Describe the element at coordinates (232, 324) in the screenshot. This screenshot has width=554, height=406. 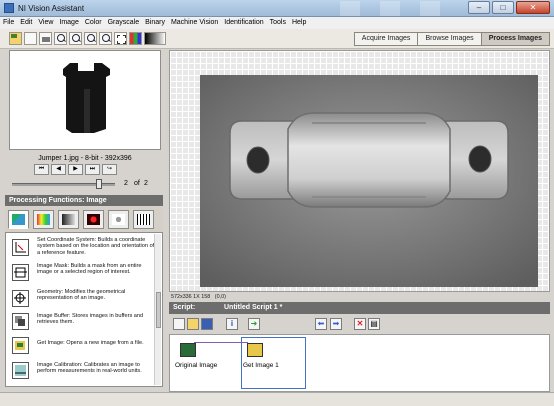
I see `info-icon: i` at that location.